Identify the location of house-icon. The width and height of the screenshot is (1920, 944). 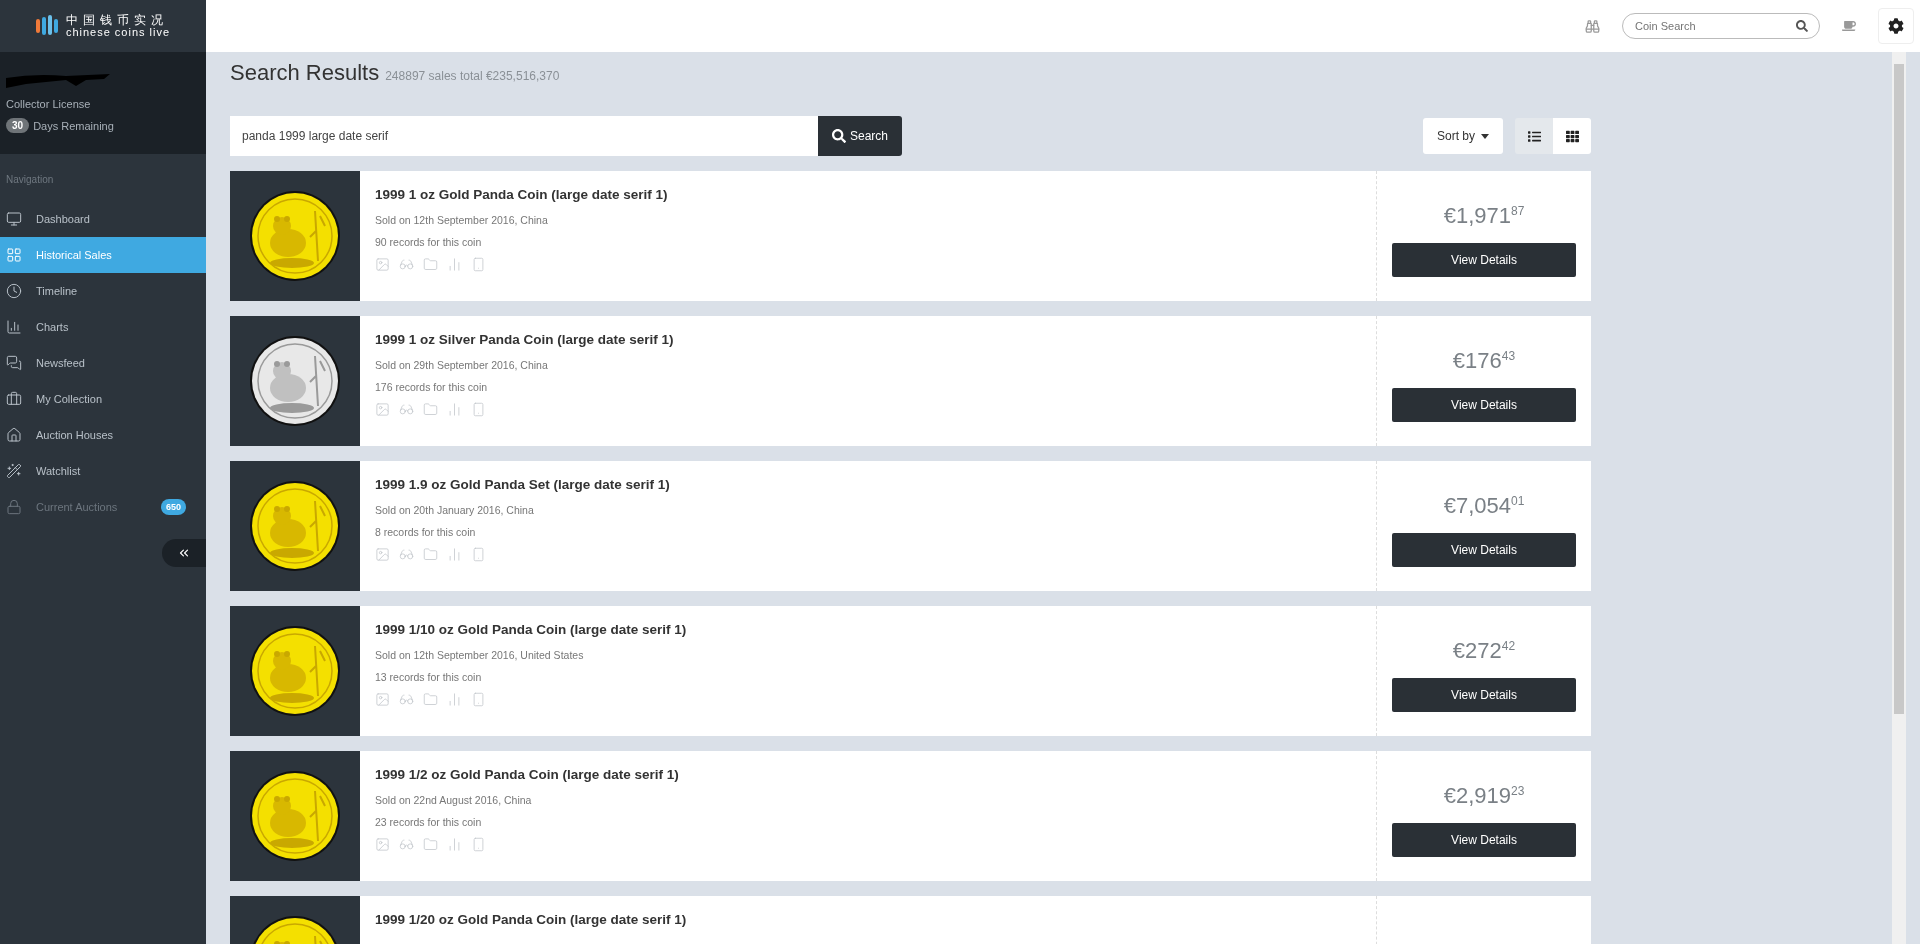
(14, 435).